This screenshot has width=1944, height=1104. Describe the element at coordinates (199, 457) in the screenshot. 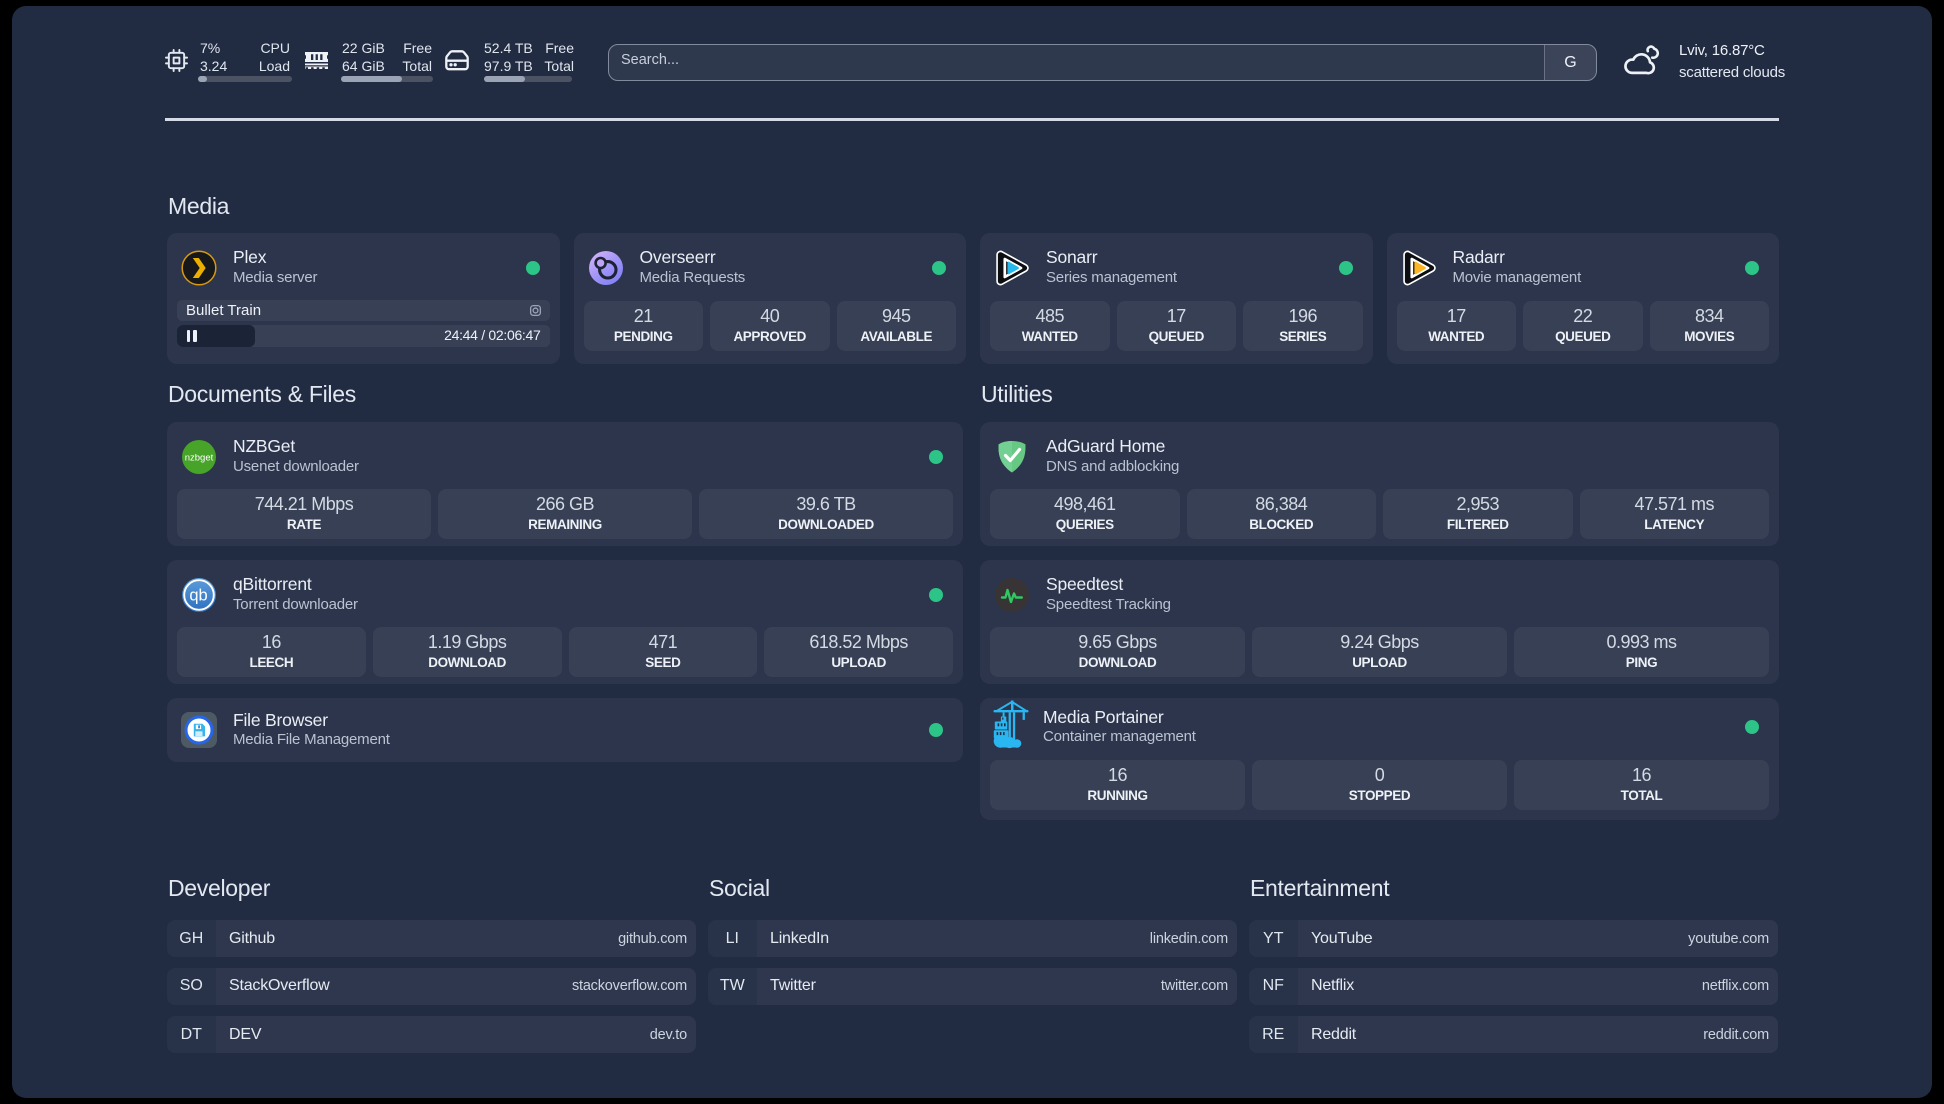

I see `svg-text: nzbget` at that location.